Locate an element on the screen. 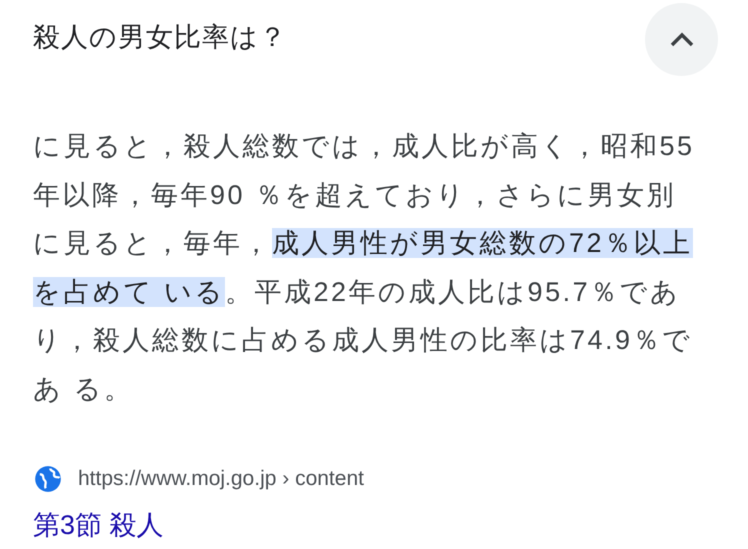 The image size is (748, 549). source-link: 第3節 殺人 is located at coordinates (390, 524).